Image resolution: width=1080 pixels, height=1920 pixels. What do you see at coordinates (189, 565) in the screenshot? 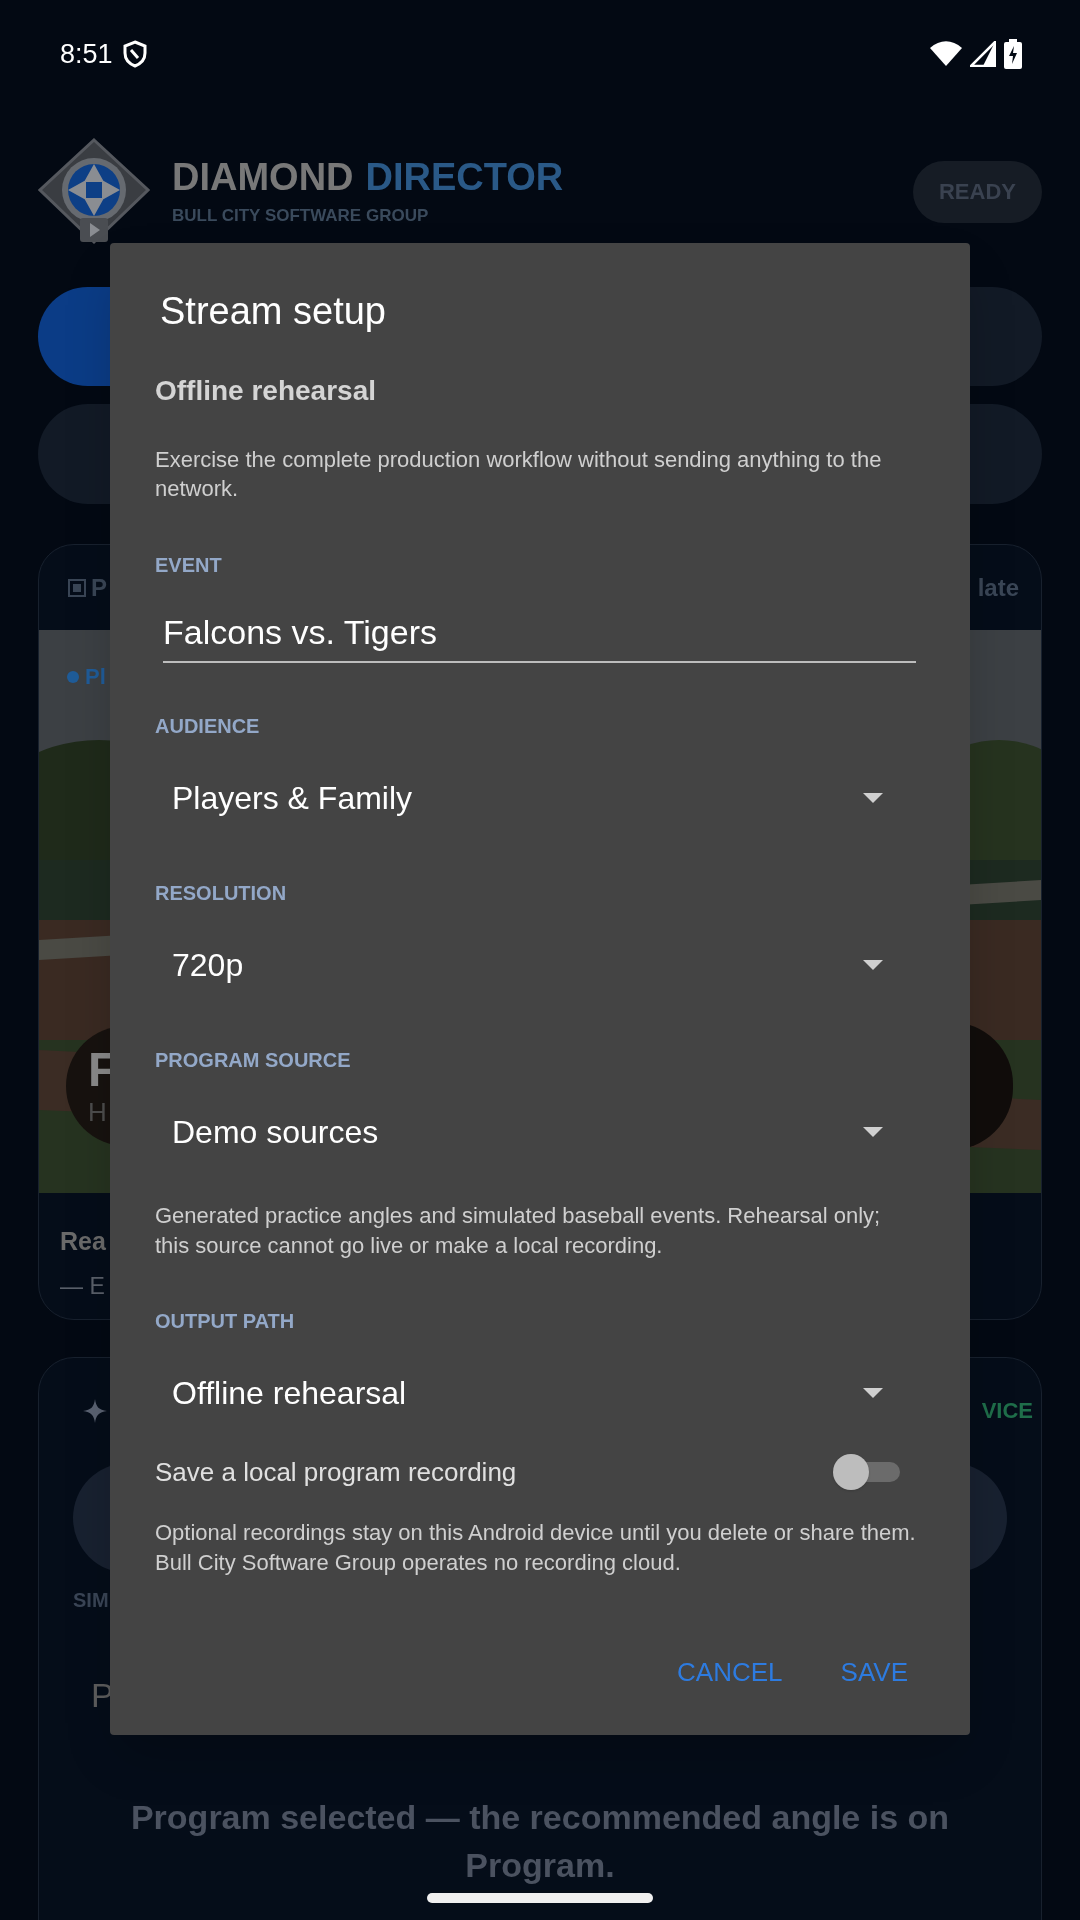
I see `field-label: EVENT` at bounding box center [189, 565].